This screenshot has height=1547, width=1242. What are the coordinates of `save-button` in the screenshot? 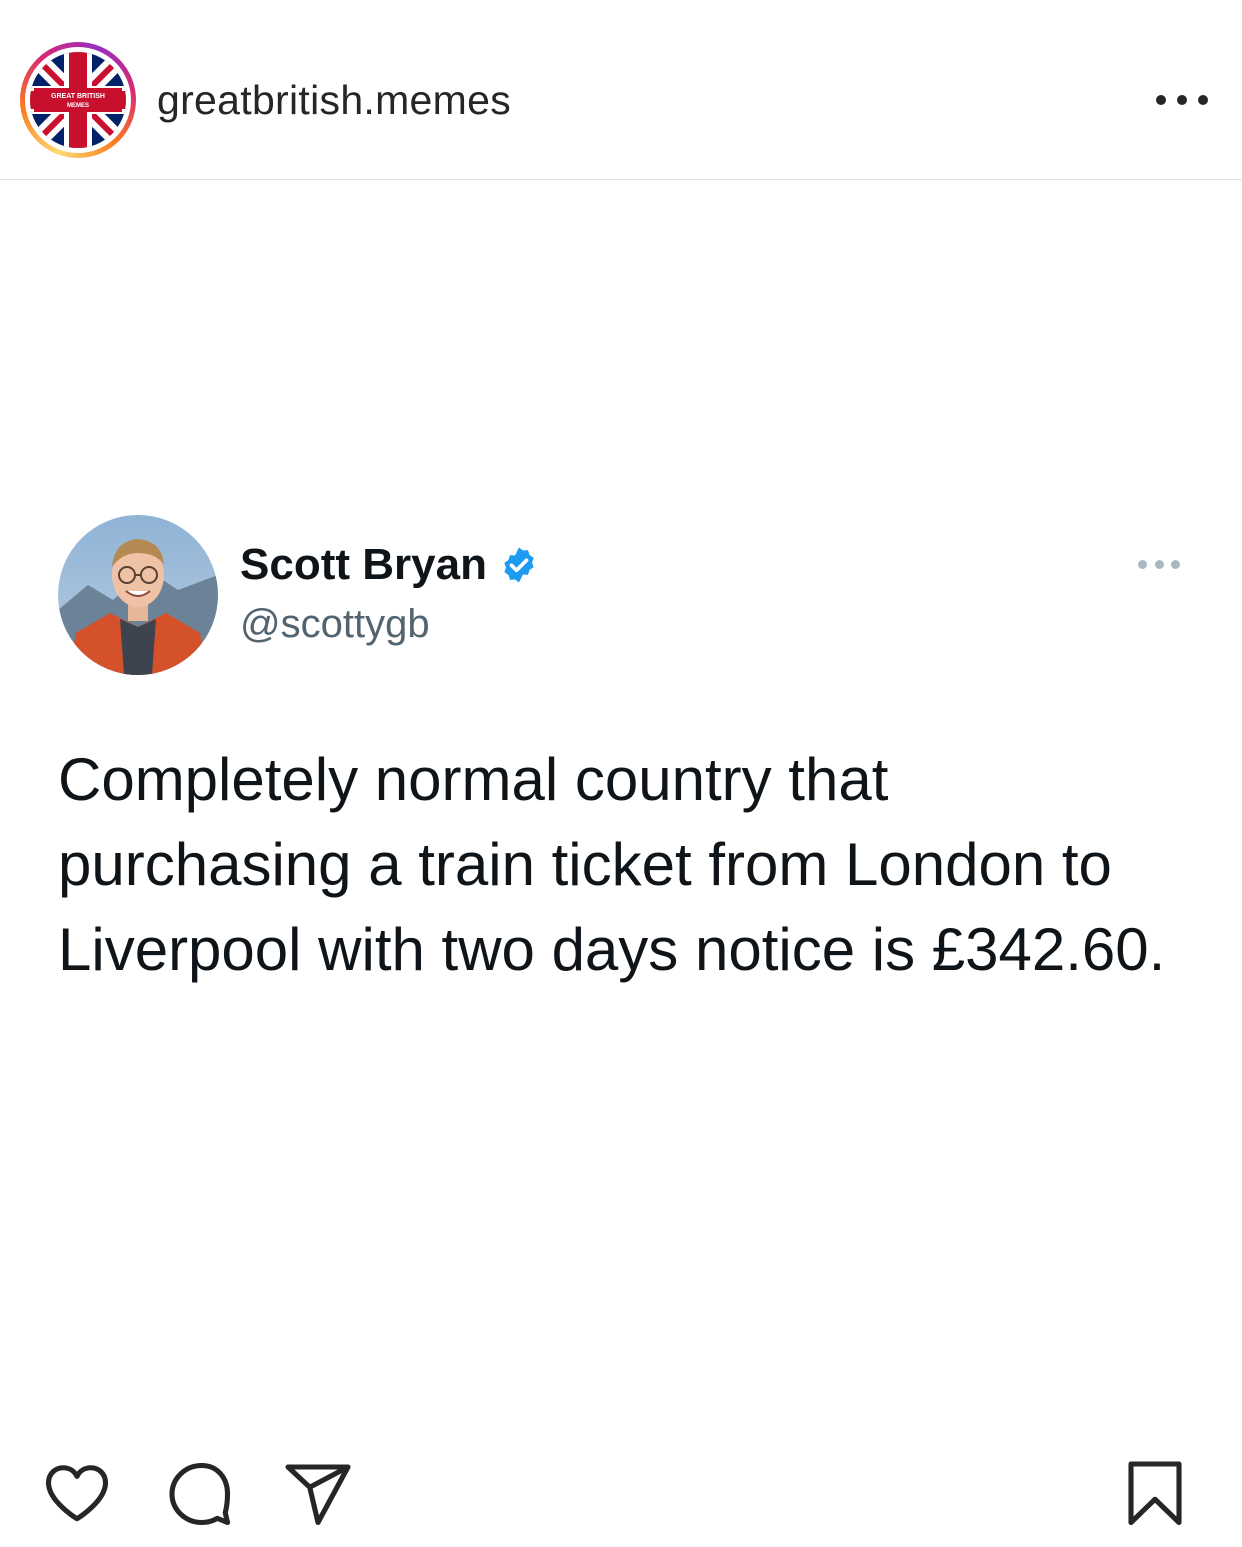 It's located at (1155, 1494).